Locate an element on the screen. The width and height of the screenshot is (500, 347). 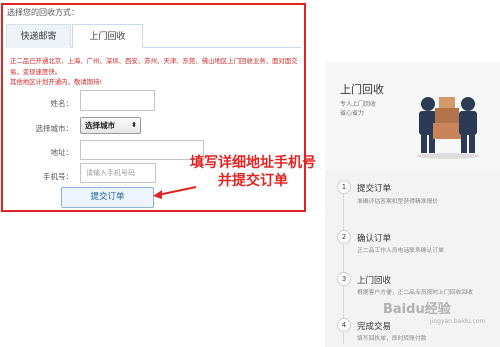
city-select: 选择城市 ⬍ is located at coordinates (110, 125).